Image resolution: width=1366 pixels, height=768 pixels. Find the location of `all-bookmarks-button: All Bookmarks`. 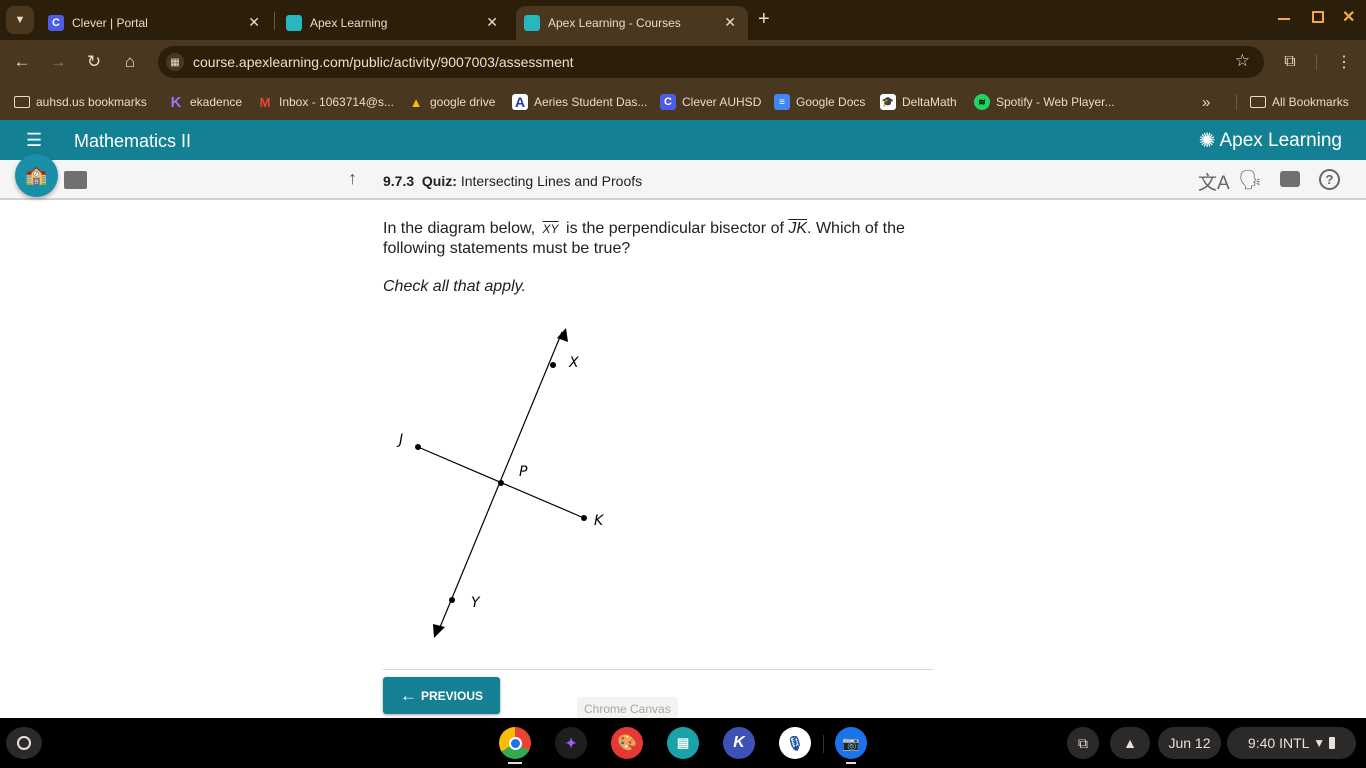

all-bookmarks-button: All Bookmarks is located at coordinates (1299, 102).